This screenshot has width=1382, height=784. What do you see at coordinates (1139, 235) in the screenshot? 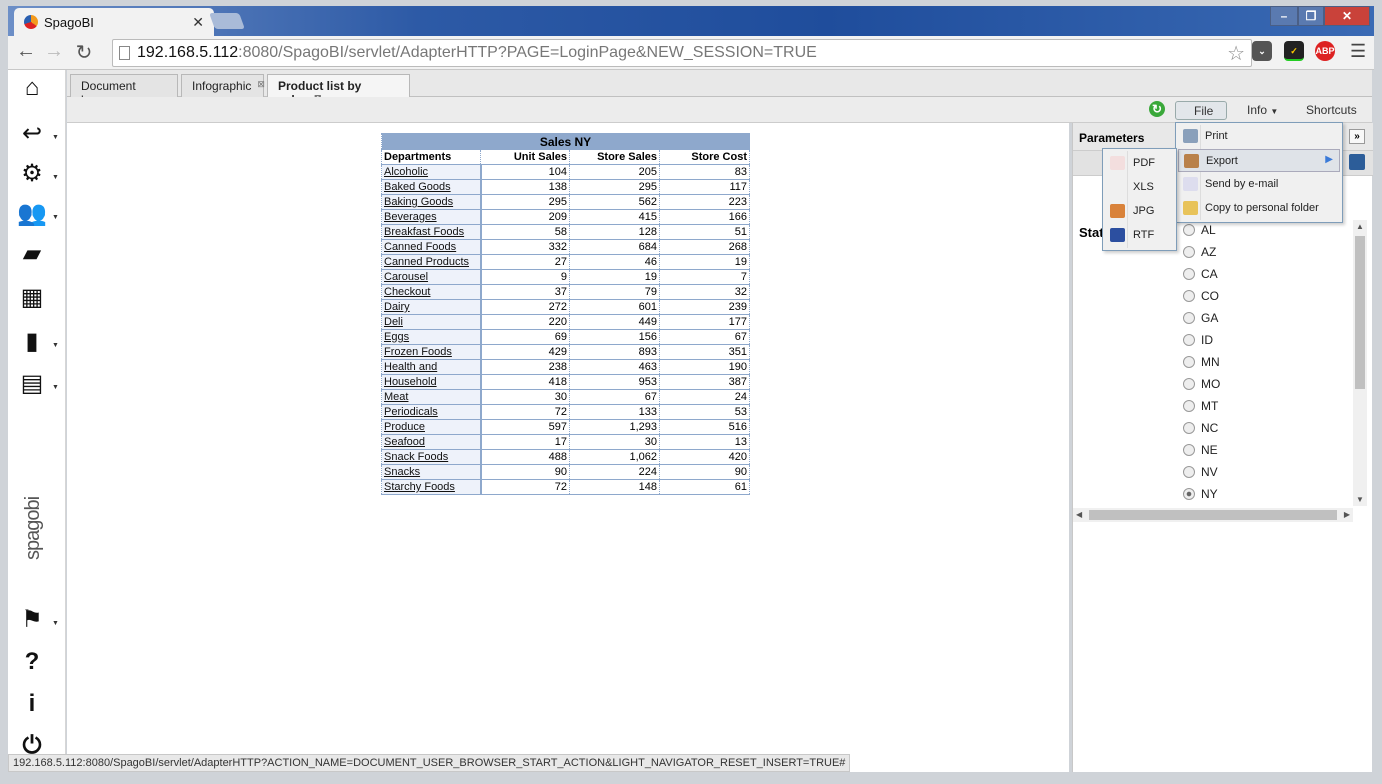
I see `export-rtf: RTF` at bounding box center [1139, 235].